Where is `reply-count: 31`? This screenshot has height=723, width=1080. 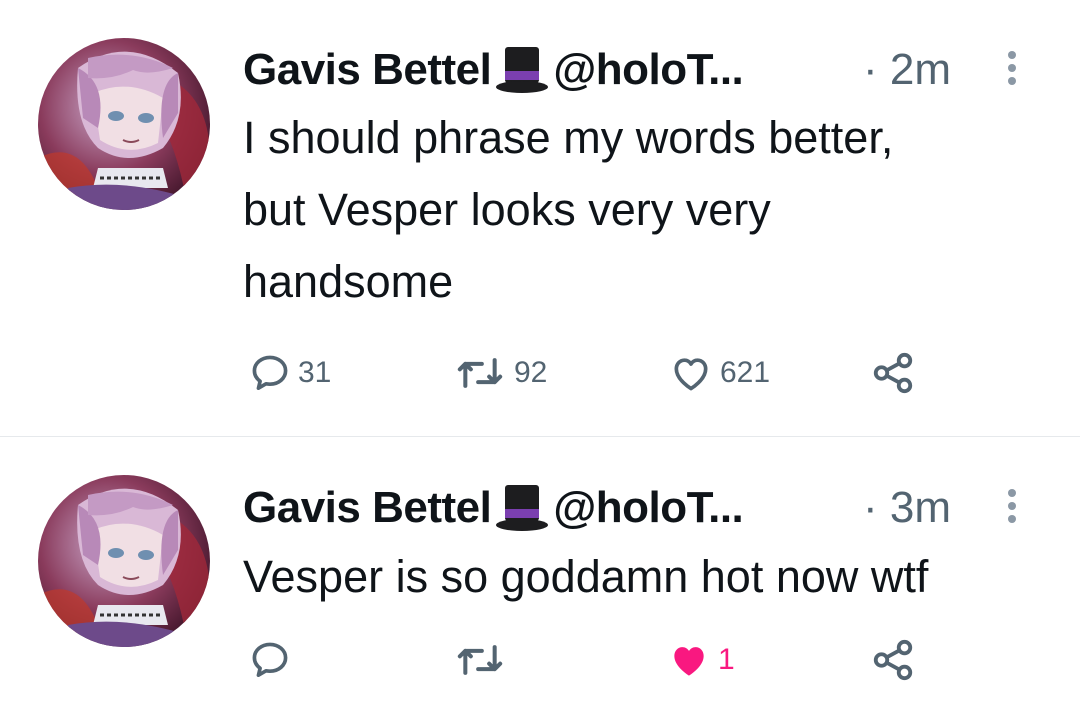
reply-count: 31 is located at coordinates (315, 372).